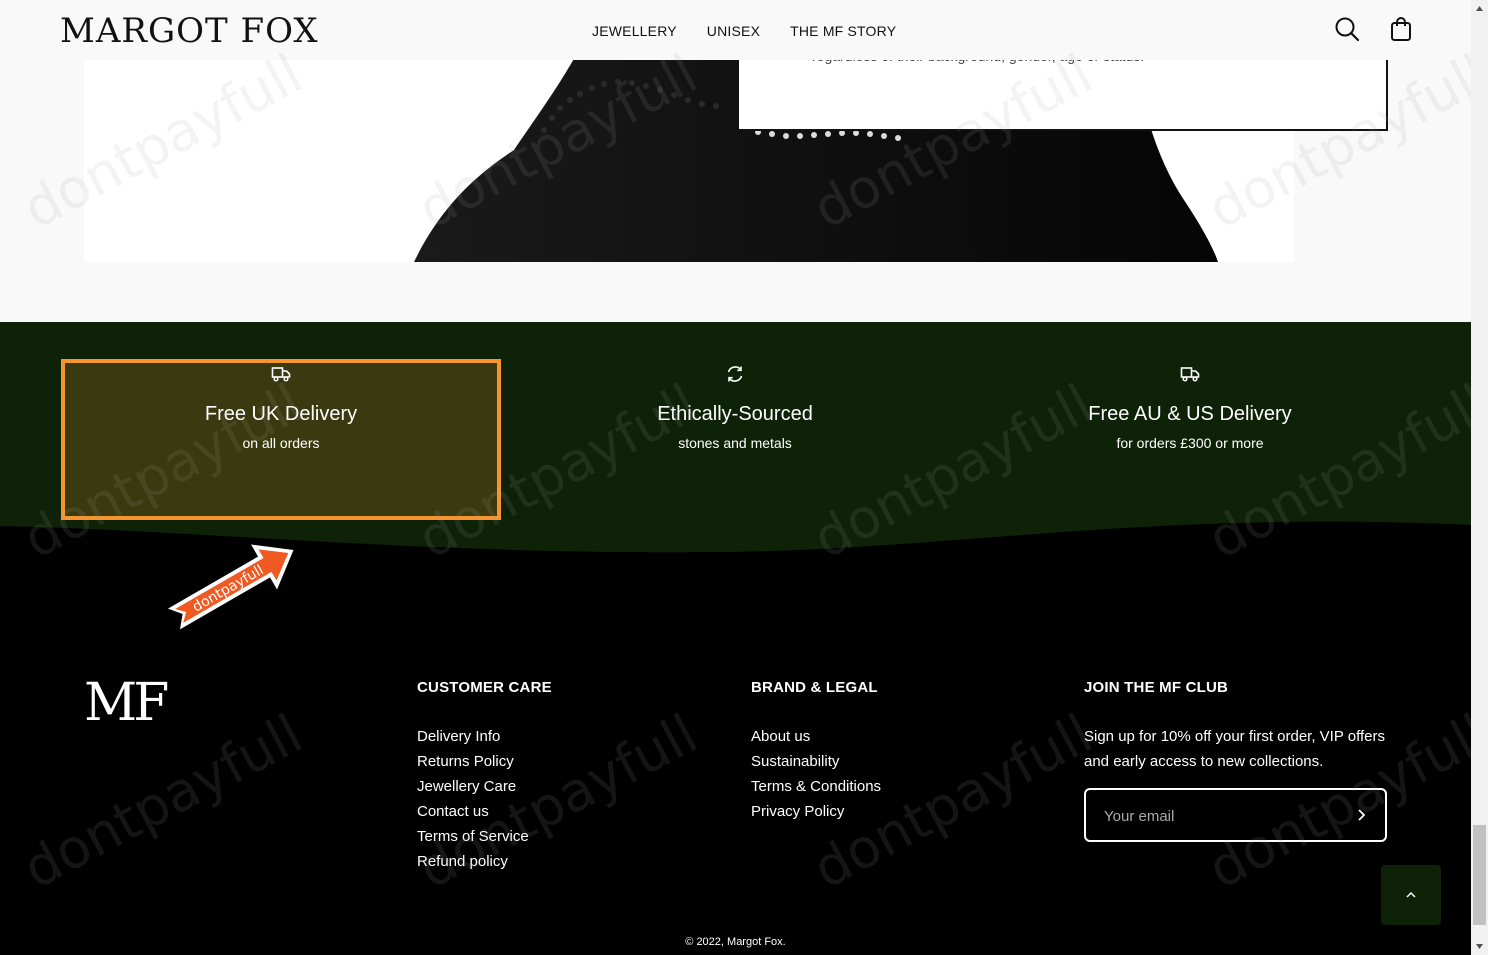  What do you see at coordinates (1479, 946) in the screenshot?
I see `scroll-down-arrow-icon` at bounding box center [1479, 946].